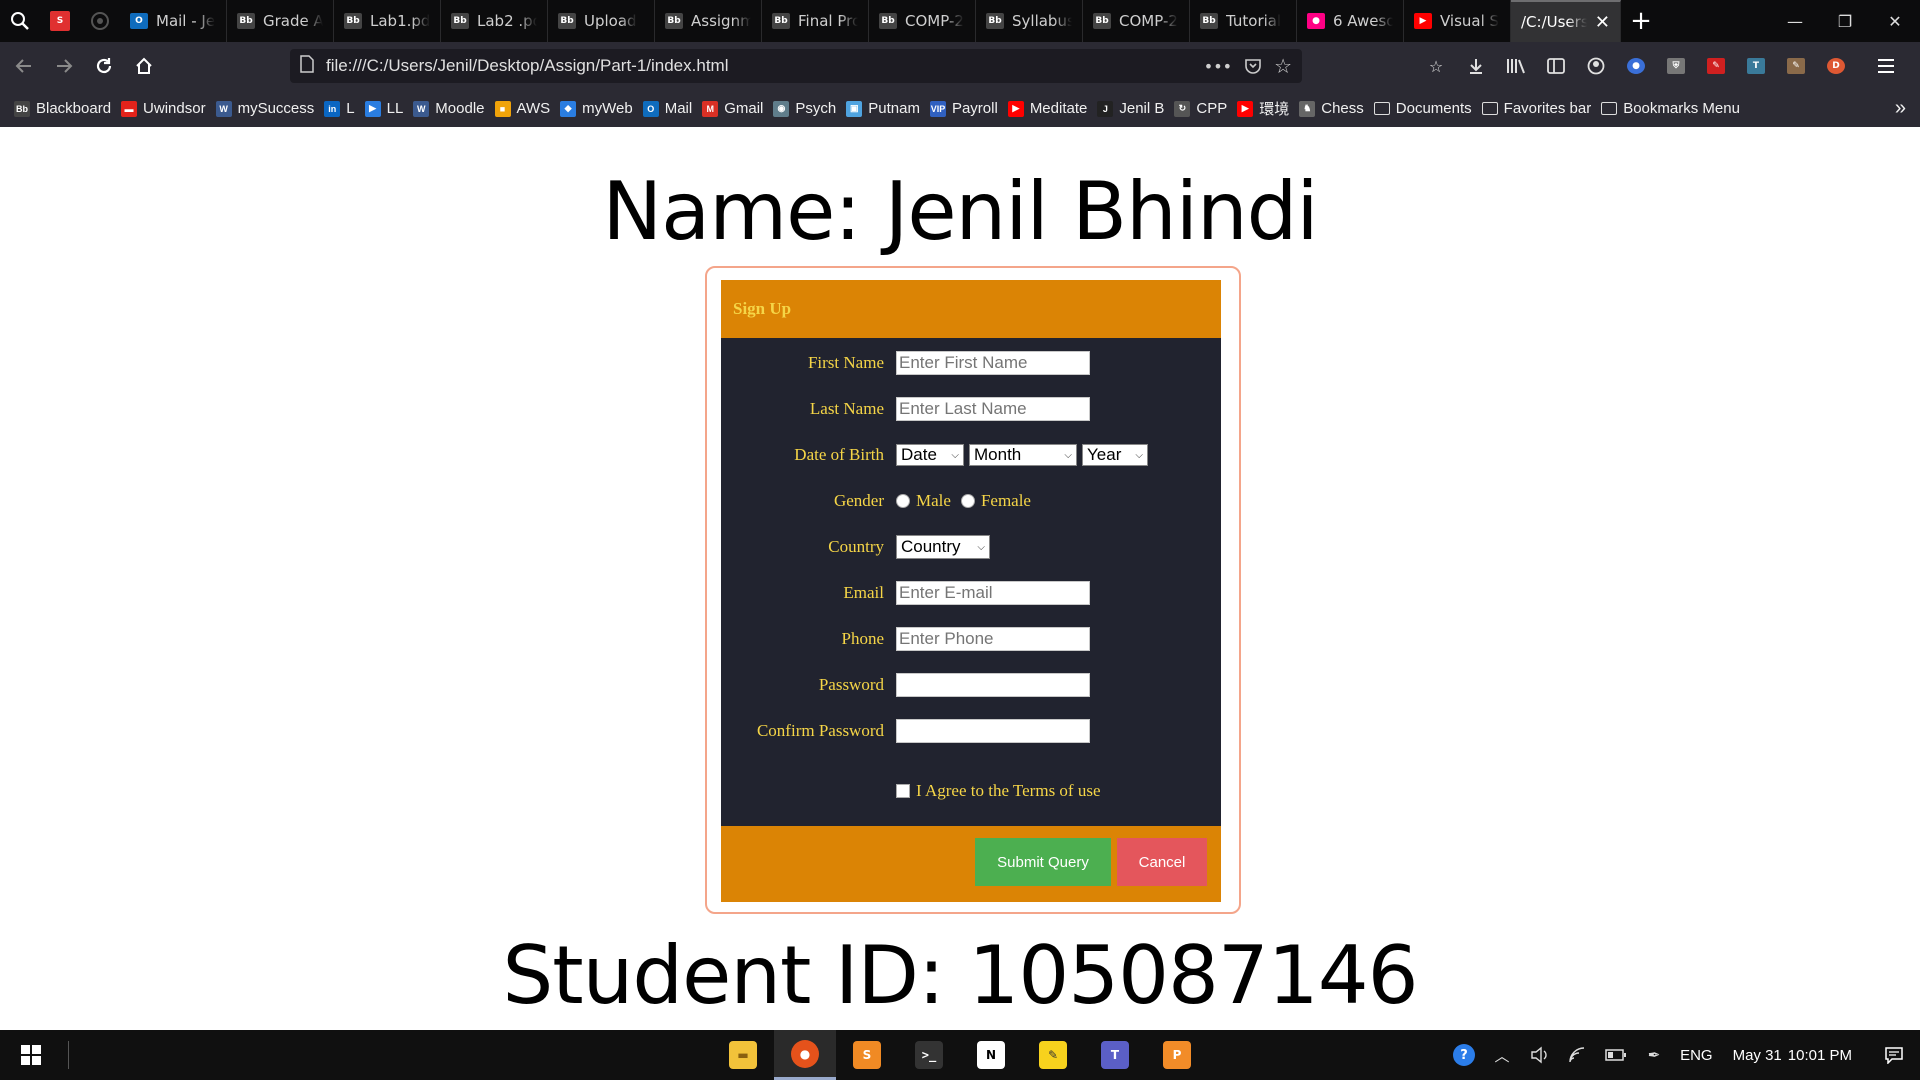  I want to click on taskbar-pdf: P, so click(1177, 1055).